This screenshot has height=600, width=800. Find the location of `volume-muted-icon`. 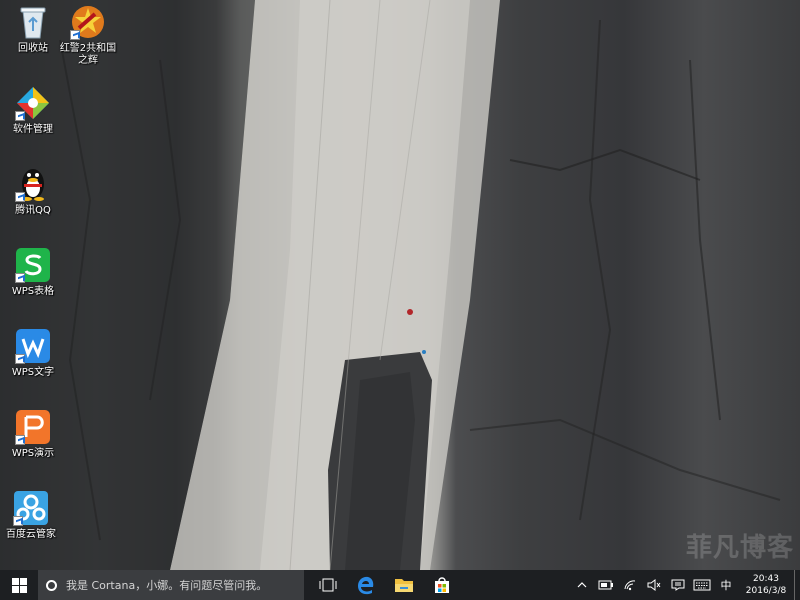

volume-muted-icon is located at coordinates (654, 585).